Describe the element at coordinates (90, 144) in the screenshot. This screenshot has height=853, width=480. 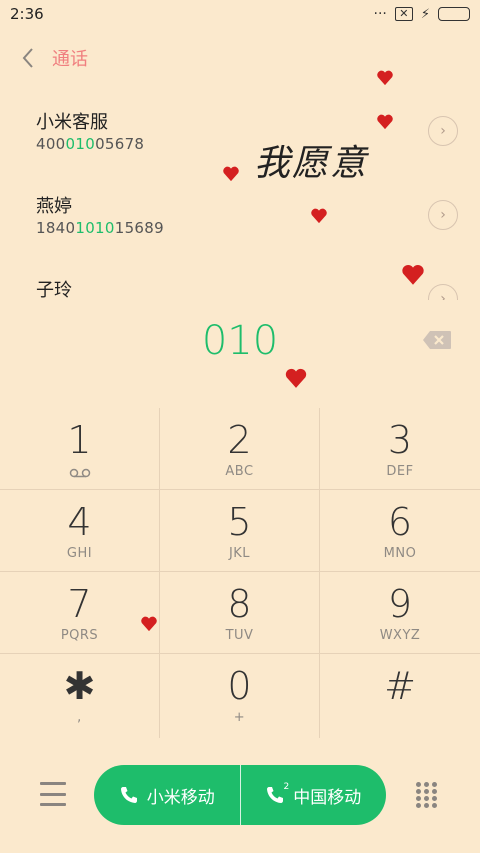
I see `contact-number: 40001005678` at that location.